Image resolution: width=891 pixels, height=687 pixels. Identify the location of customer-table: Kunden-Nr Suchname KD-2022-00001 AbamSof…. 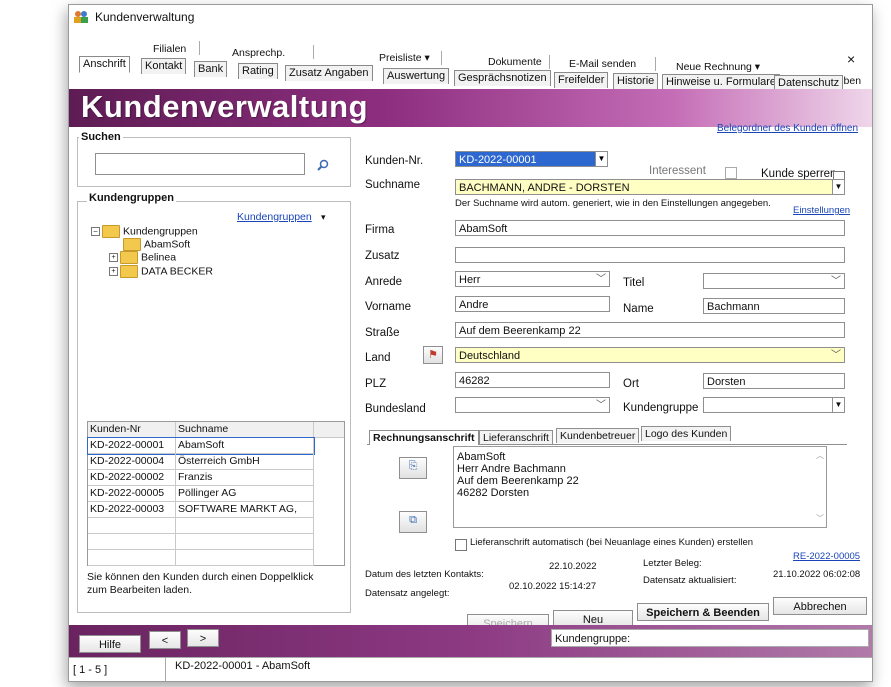
(216, 493).